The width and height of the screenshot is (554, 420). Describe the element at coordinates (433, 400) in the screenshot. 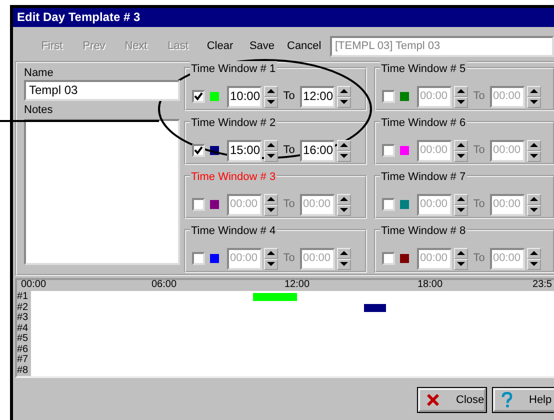

I see `close-icon` at that location.